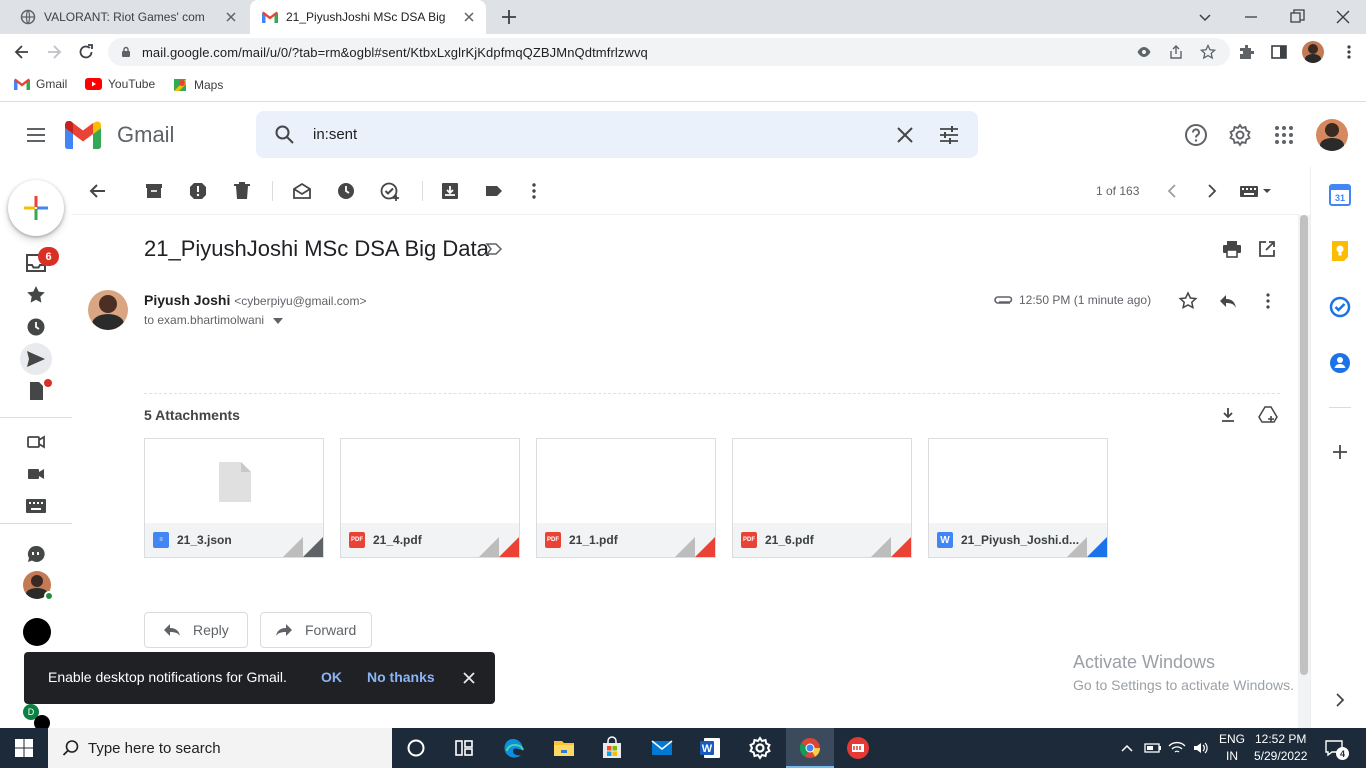 The height and width of the screenshot is (768, 1366). I want to click on bookmark-gmail: Gmail, so click(40, 84).